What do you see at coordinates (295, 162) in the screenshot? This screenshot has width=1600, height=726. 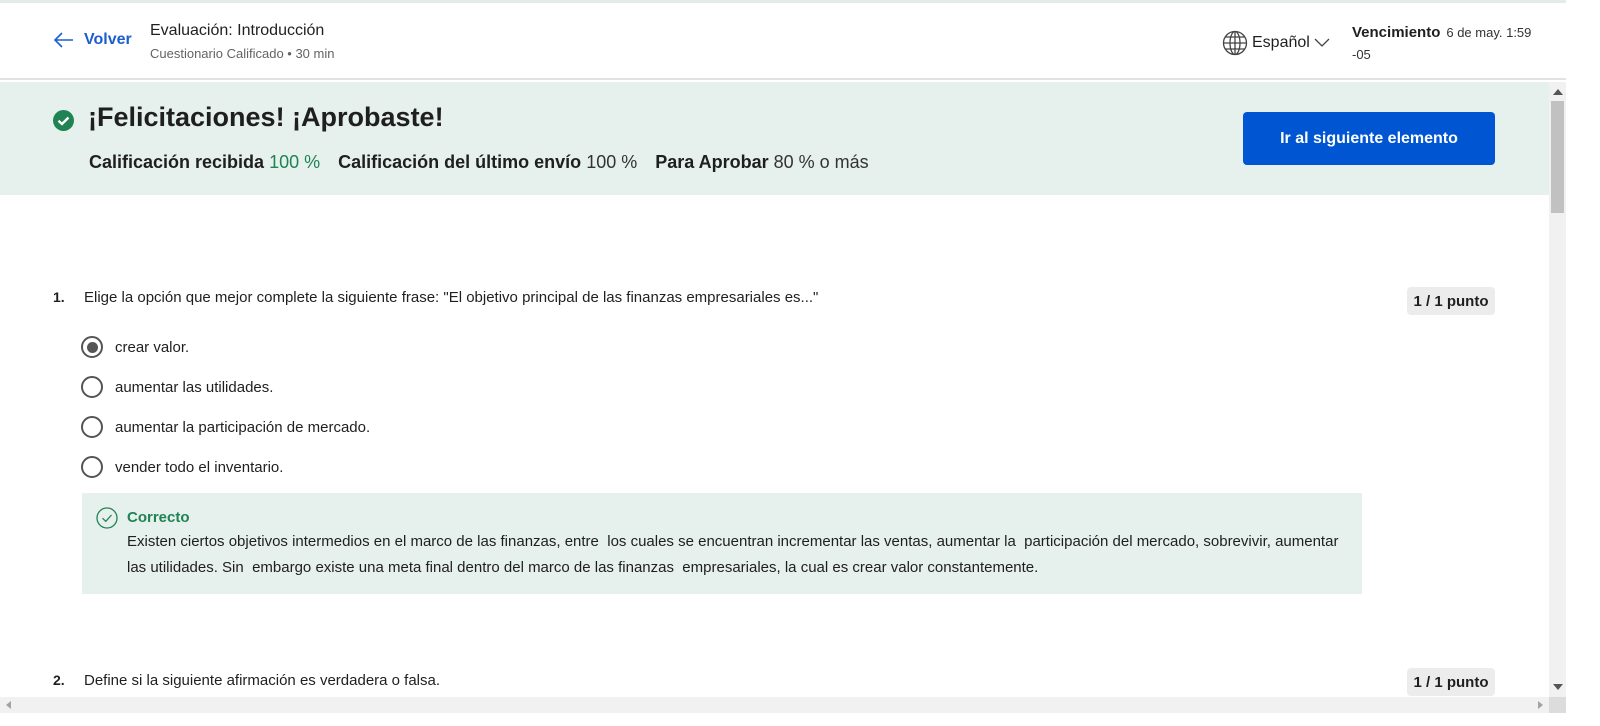 I see `received-value: 100 %` at bounding box center [295, 162].